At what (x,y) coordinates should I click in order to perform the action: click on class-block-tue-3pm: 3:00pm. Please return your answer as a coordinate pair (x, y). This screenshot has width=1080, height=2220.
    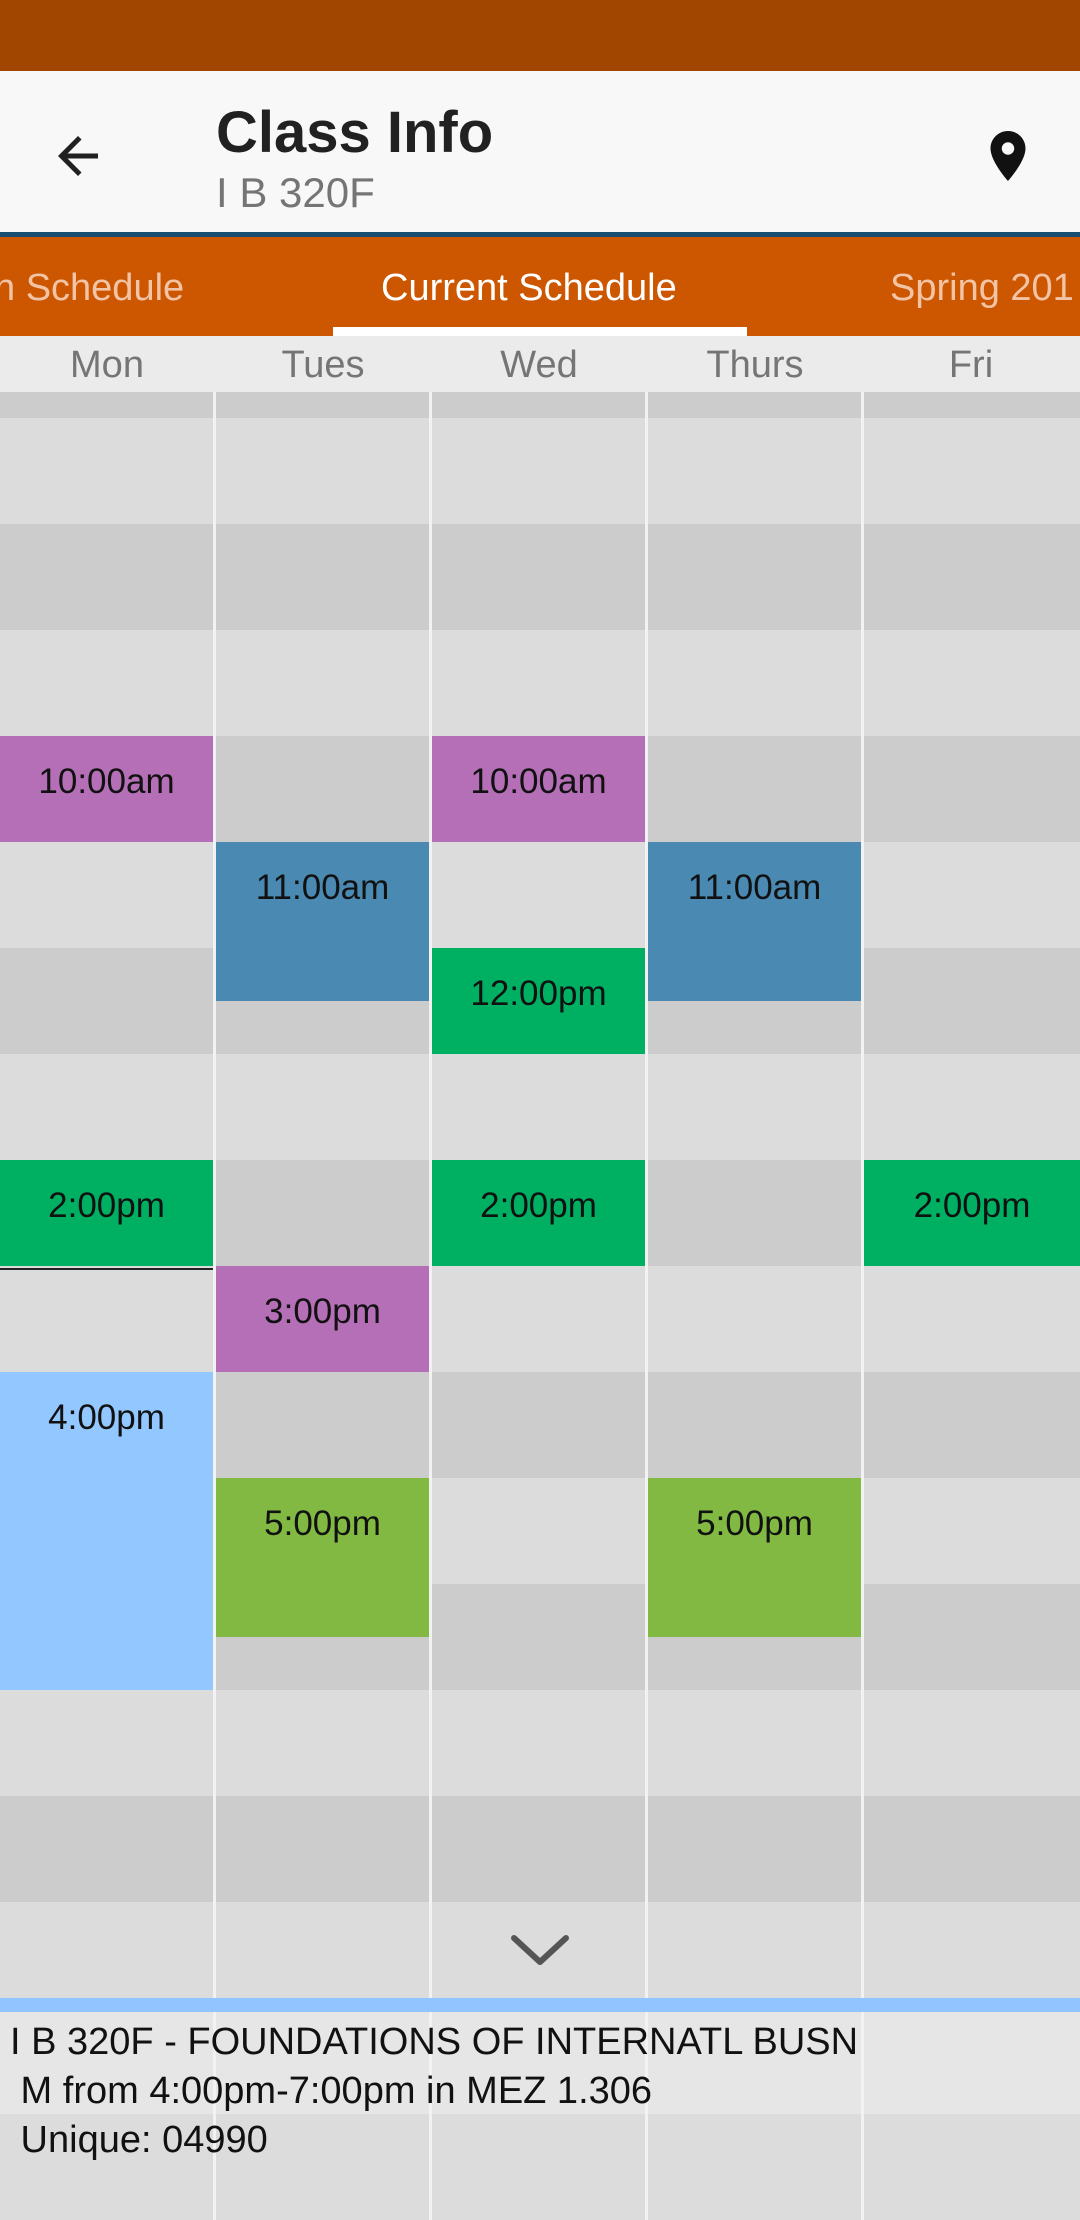
    Looking at the image, I should click on (322, 1319).